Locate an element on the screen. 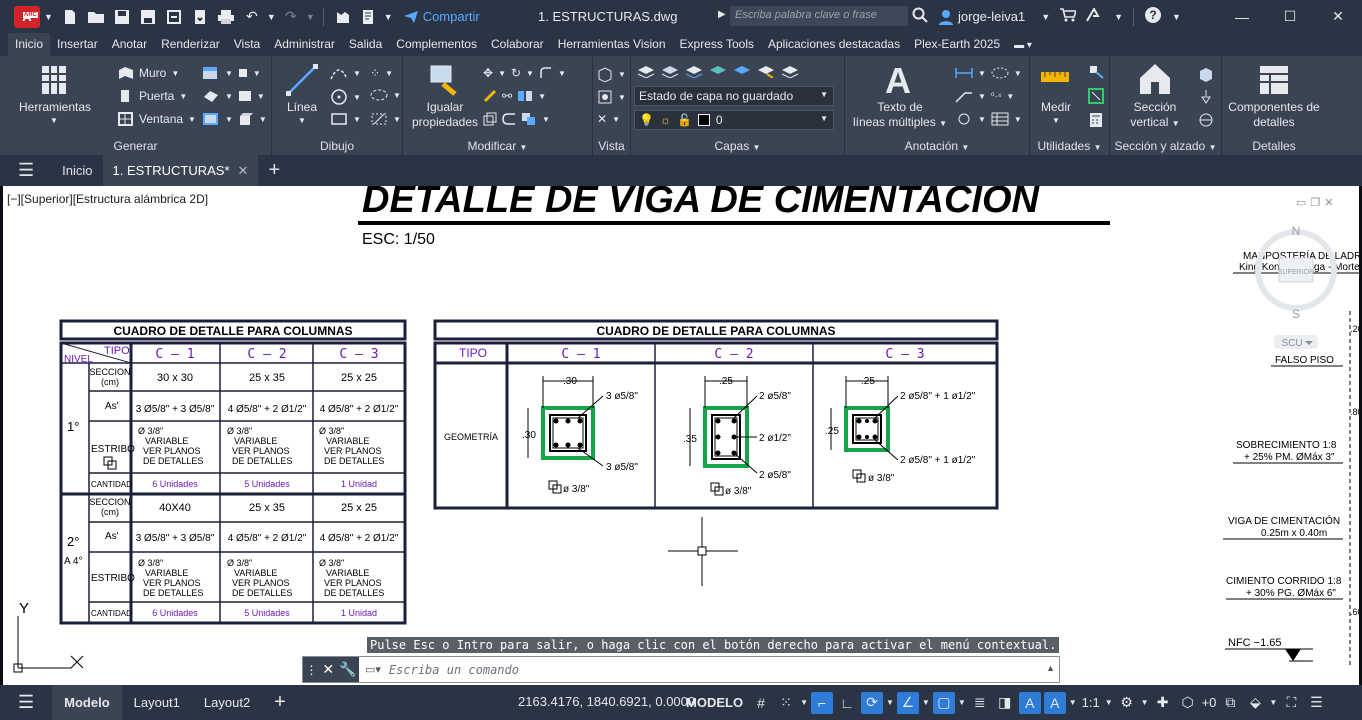 Image resolution: width=1362 pixels, height=720 pixels. layout-icon is located at coordinates (369, 17).